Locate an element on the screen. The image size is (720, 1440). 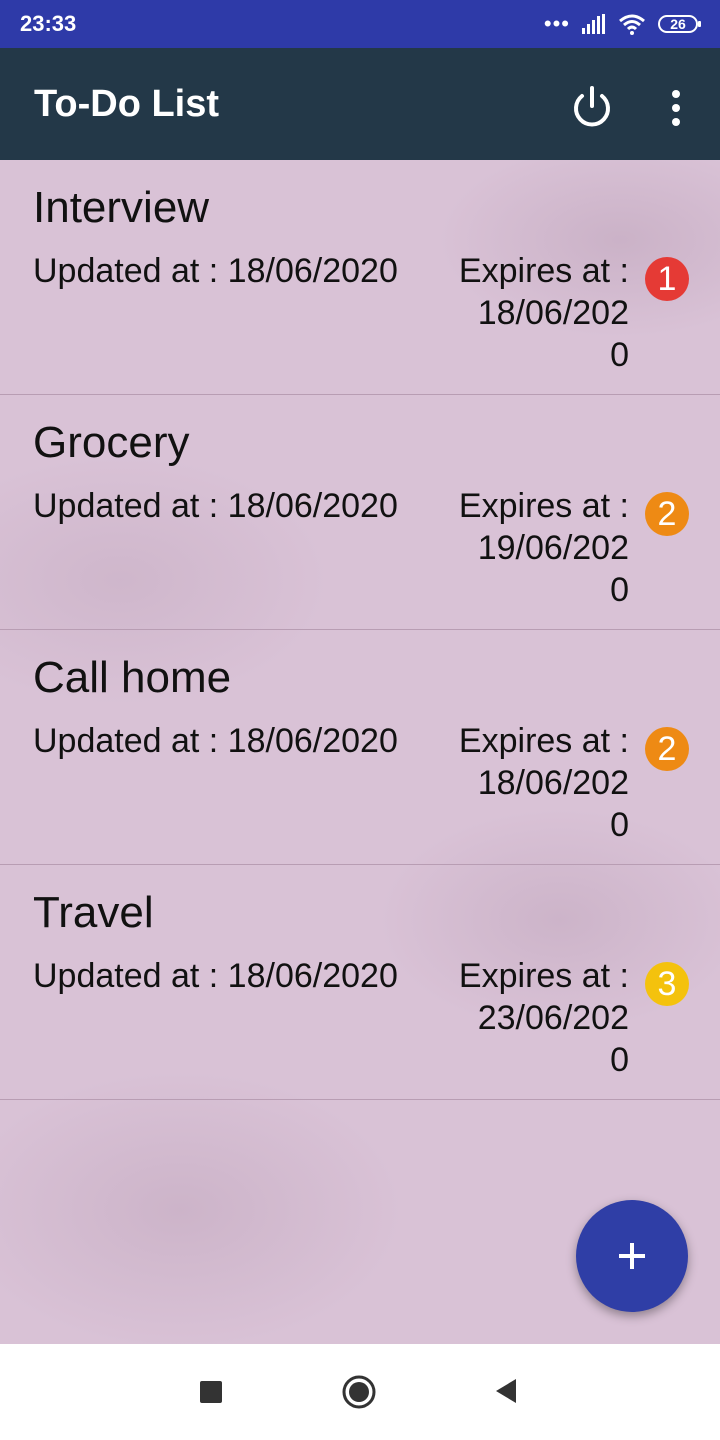
task-title: Travel is located at coordinates (93, 912).